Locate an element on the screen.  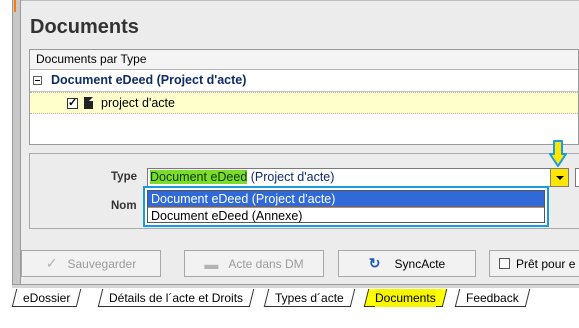
tab-details-acte: Détails de l´acte et Droits is located at coordinates (176, 298).